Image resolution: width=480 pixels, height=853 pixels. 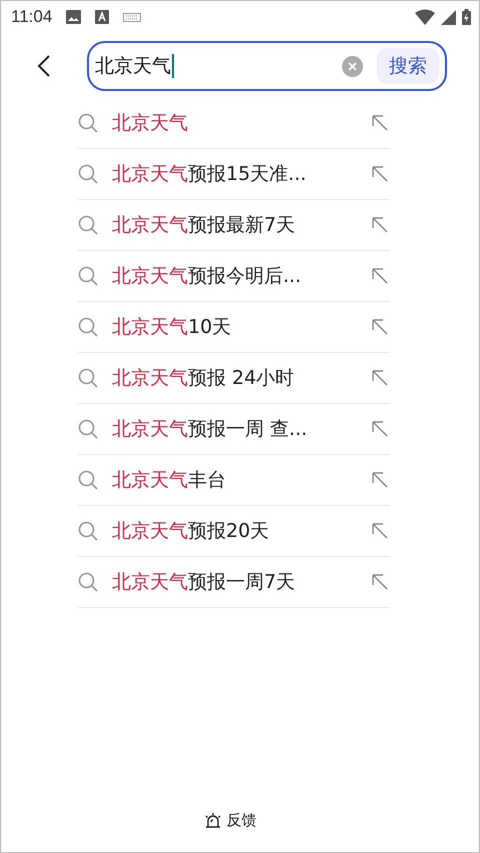 I want to click on suggestion-item: 北京天气预报最新7天, so click(x=234, y=225).